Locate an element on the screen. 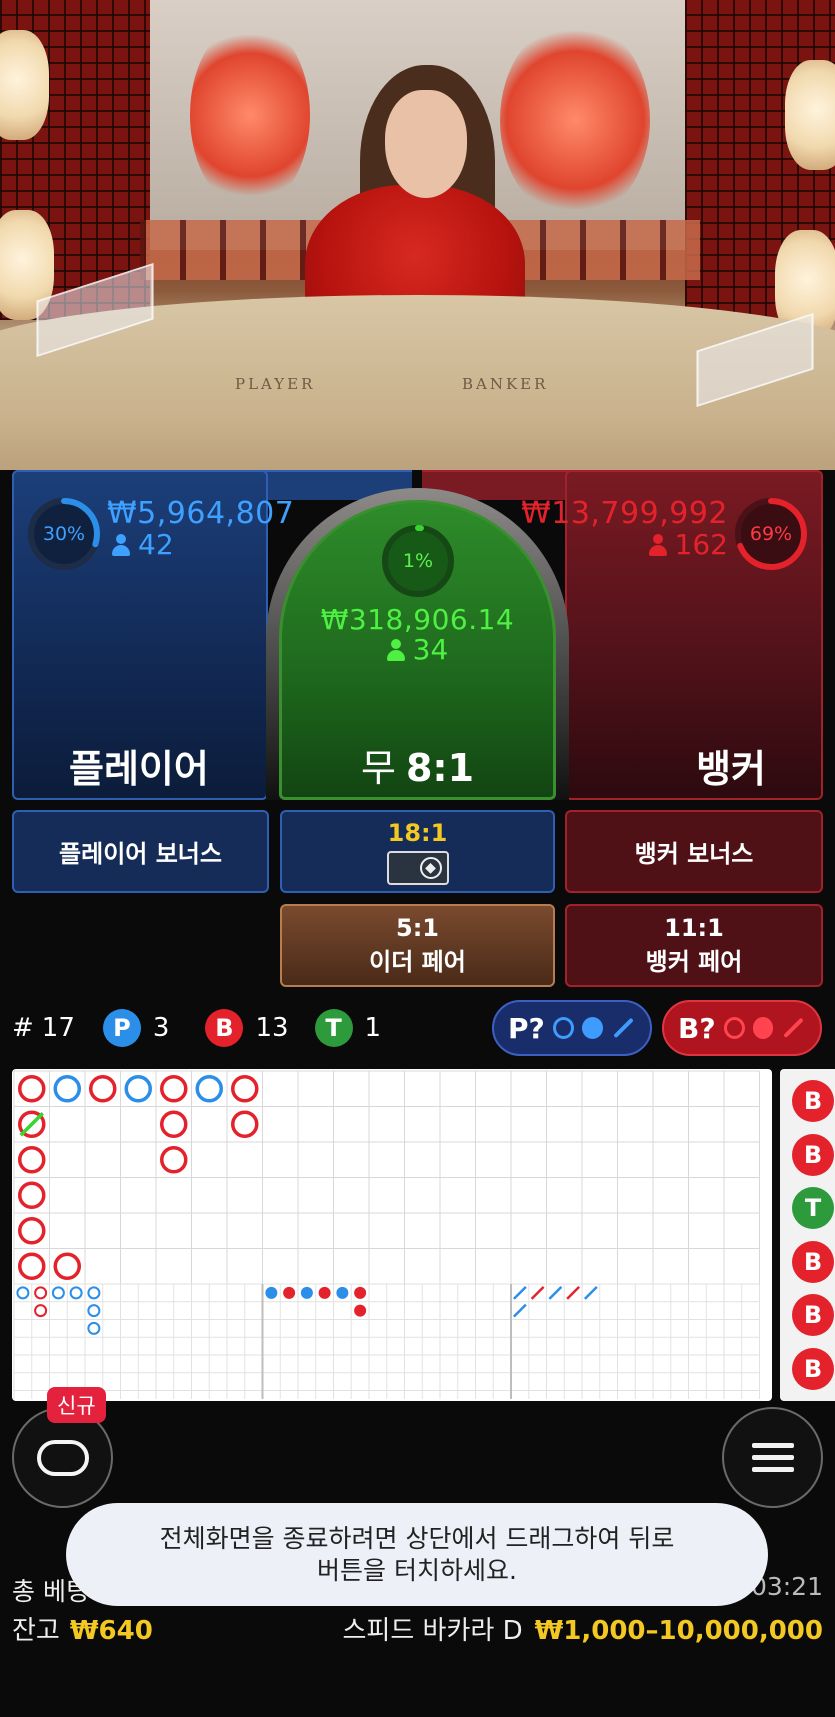 This screenshot has height=1717, width=835. either-pair-button: 5:1 이더 페어 is located at coordinates (417, 945).